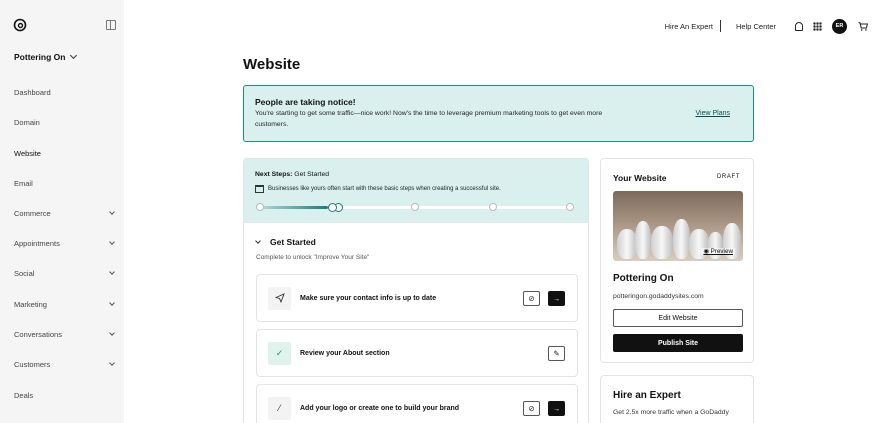  I want to click on sidebar-item-label: Conversations, so click(38, 334).